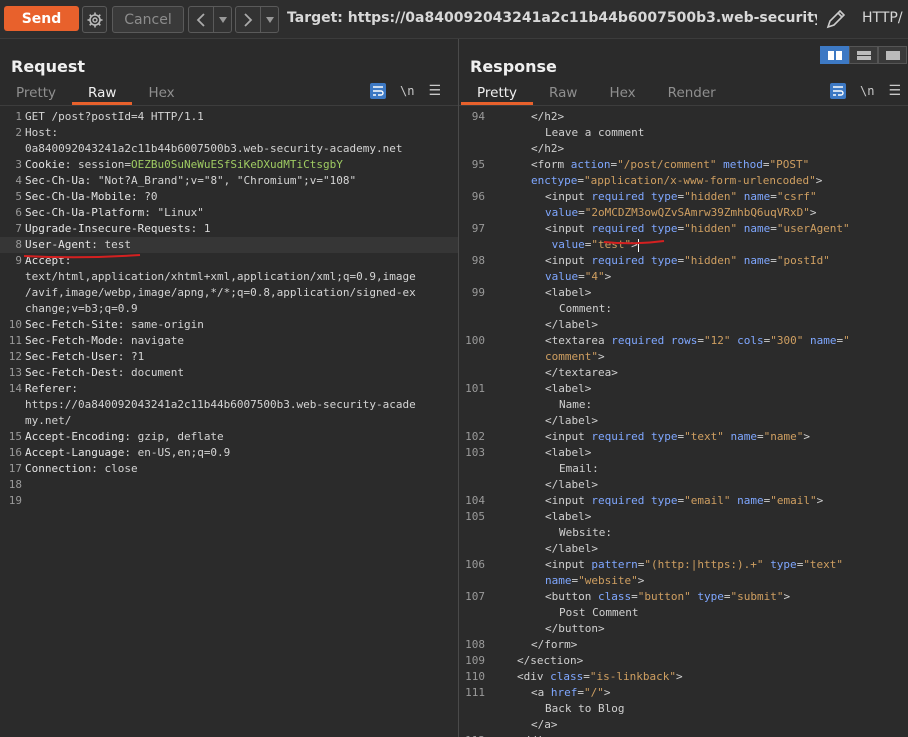  What do you see at coordinates (48, 388) in the screenshot?
I see `header-name: Referer` at bounding box center [48, 388].